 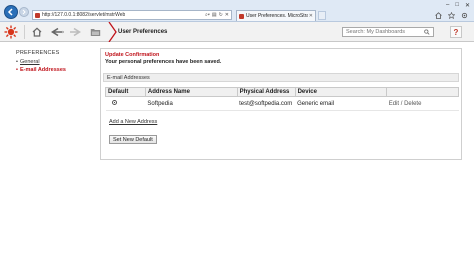 What do you see at coordinates (427, 32) in the screenshot?
I see `search-icon` at bounding box center [427, 32].